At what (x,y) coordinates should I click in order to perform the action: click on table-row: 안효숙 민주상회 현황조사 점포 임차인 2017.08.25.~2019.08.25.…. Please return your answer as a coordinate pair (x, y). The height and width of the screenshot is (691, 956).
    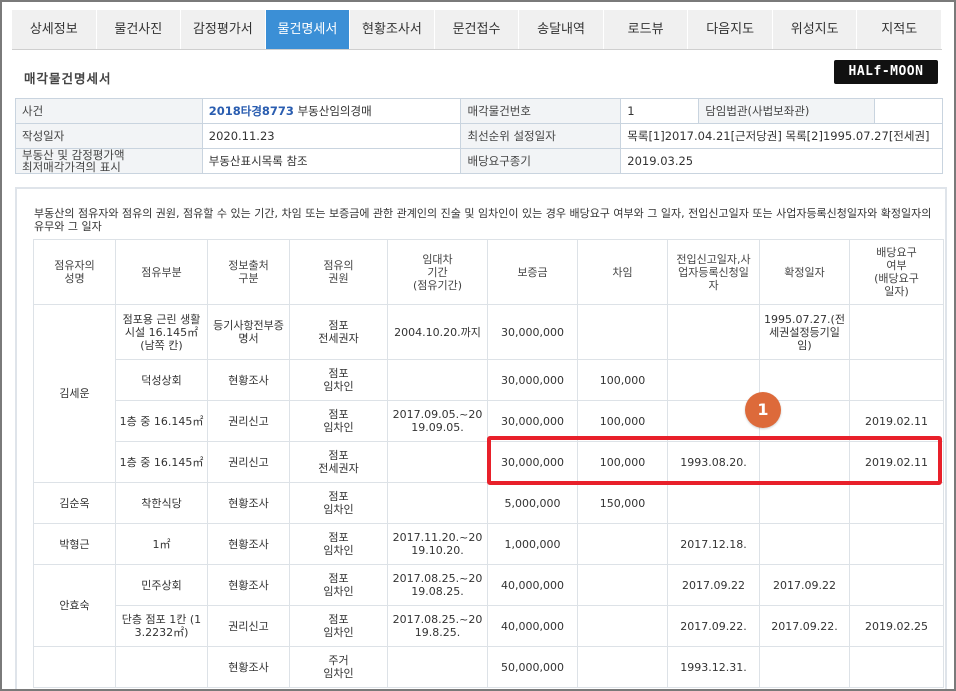
    Looking at the image, I should click on (488, 605).